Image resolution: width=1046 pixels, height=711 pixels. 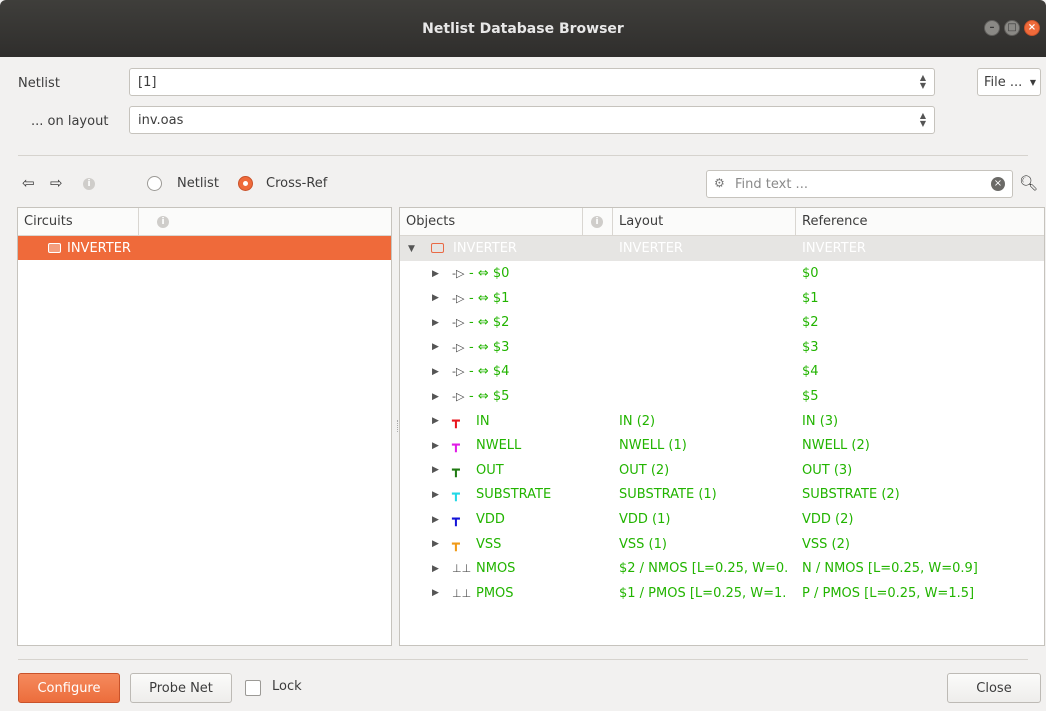 I want to click on expanded-arrow-icon: ▼, so click(x=411, y=249).